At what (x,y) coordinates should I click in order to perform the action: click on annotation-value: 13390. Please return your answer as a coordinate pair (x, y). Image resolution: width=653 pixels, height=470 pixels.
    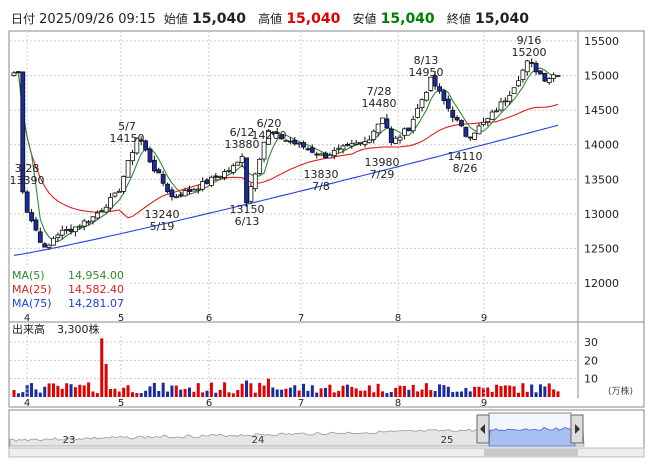
    Looking at the image, I should click on (27, 180).